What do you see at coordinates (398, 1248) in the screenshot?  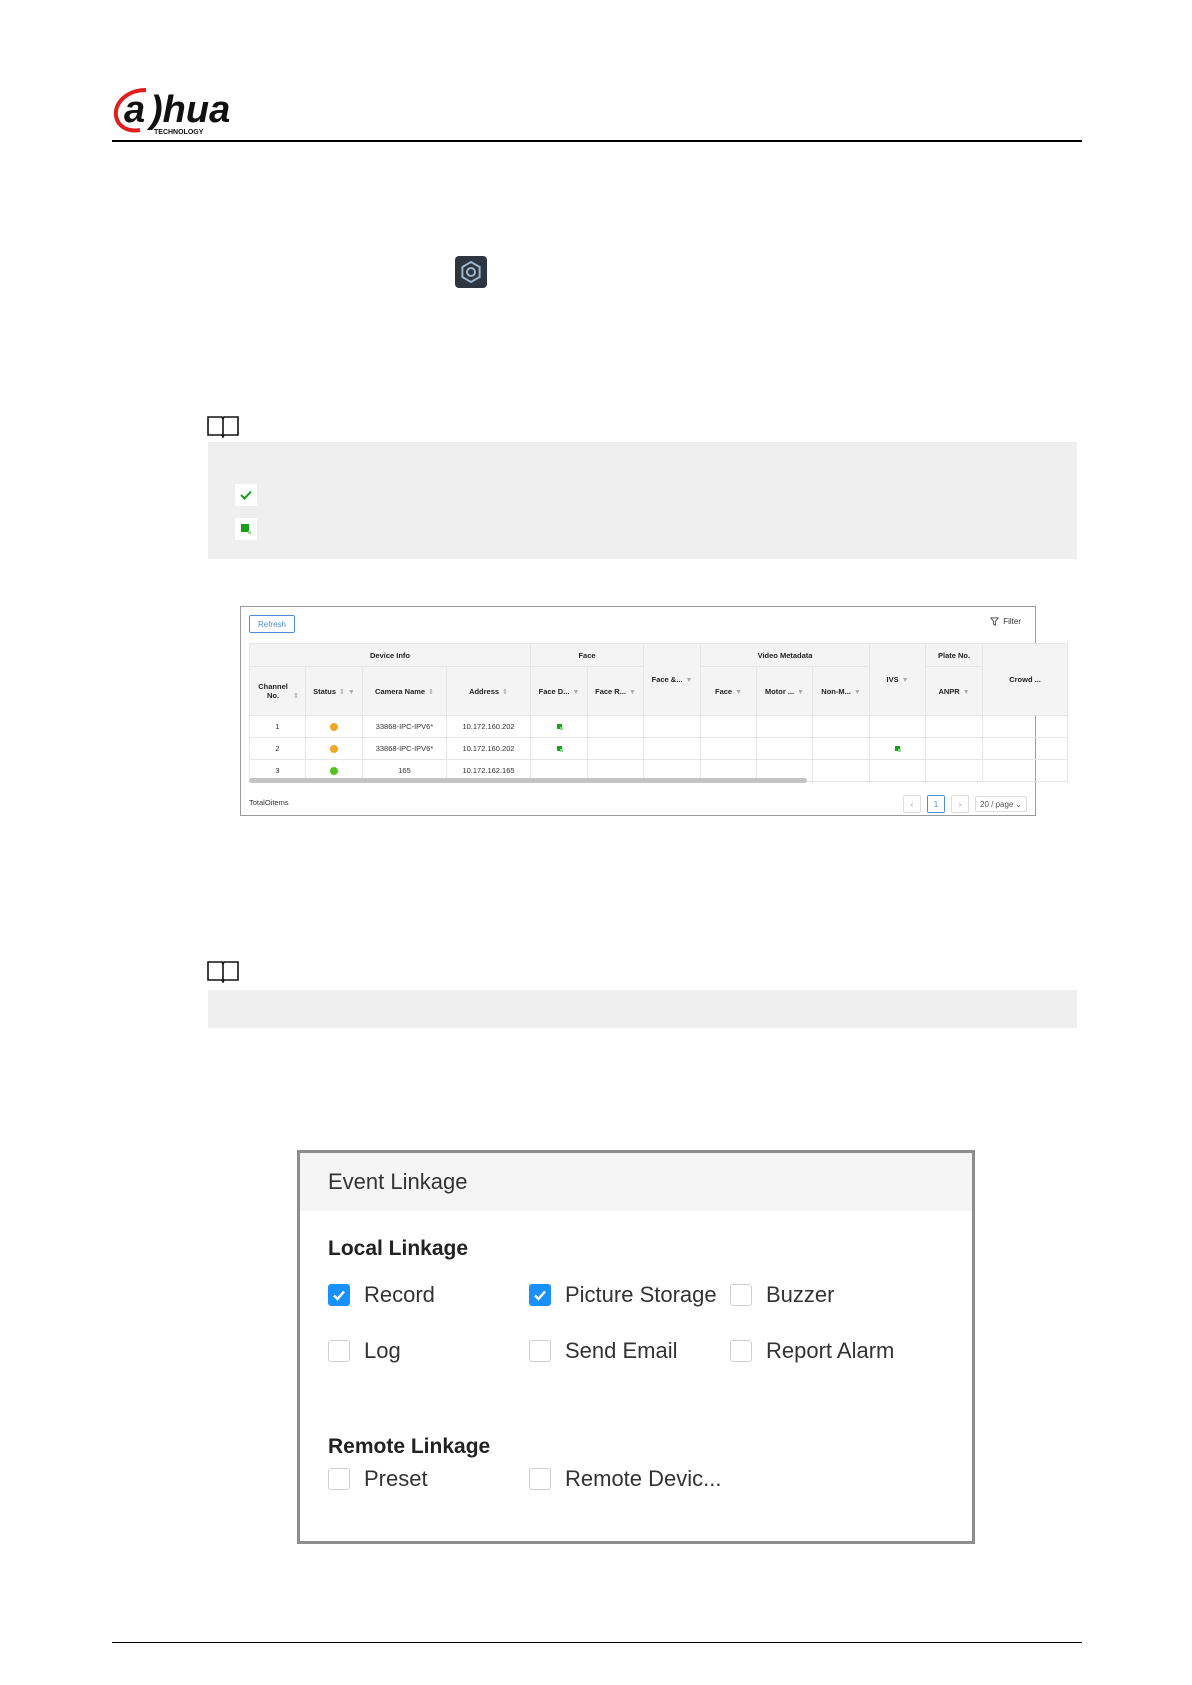 I see `local-linkage-title: Local Linkage` at bounding box center [398, 1248].